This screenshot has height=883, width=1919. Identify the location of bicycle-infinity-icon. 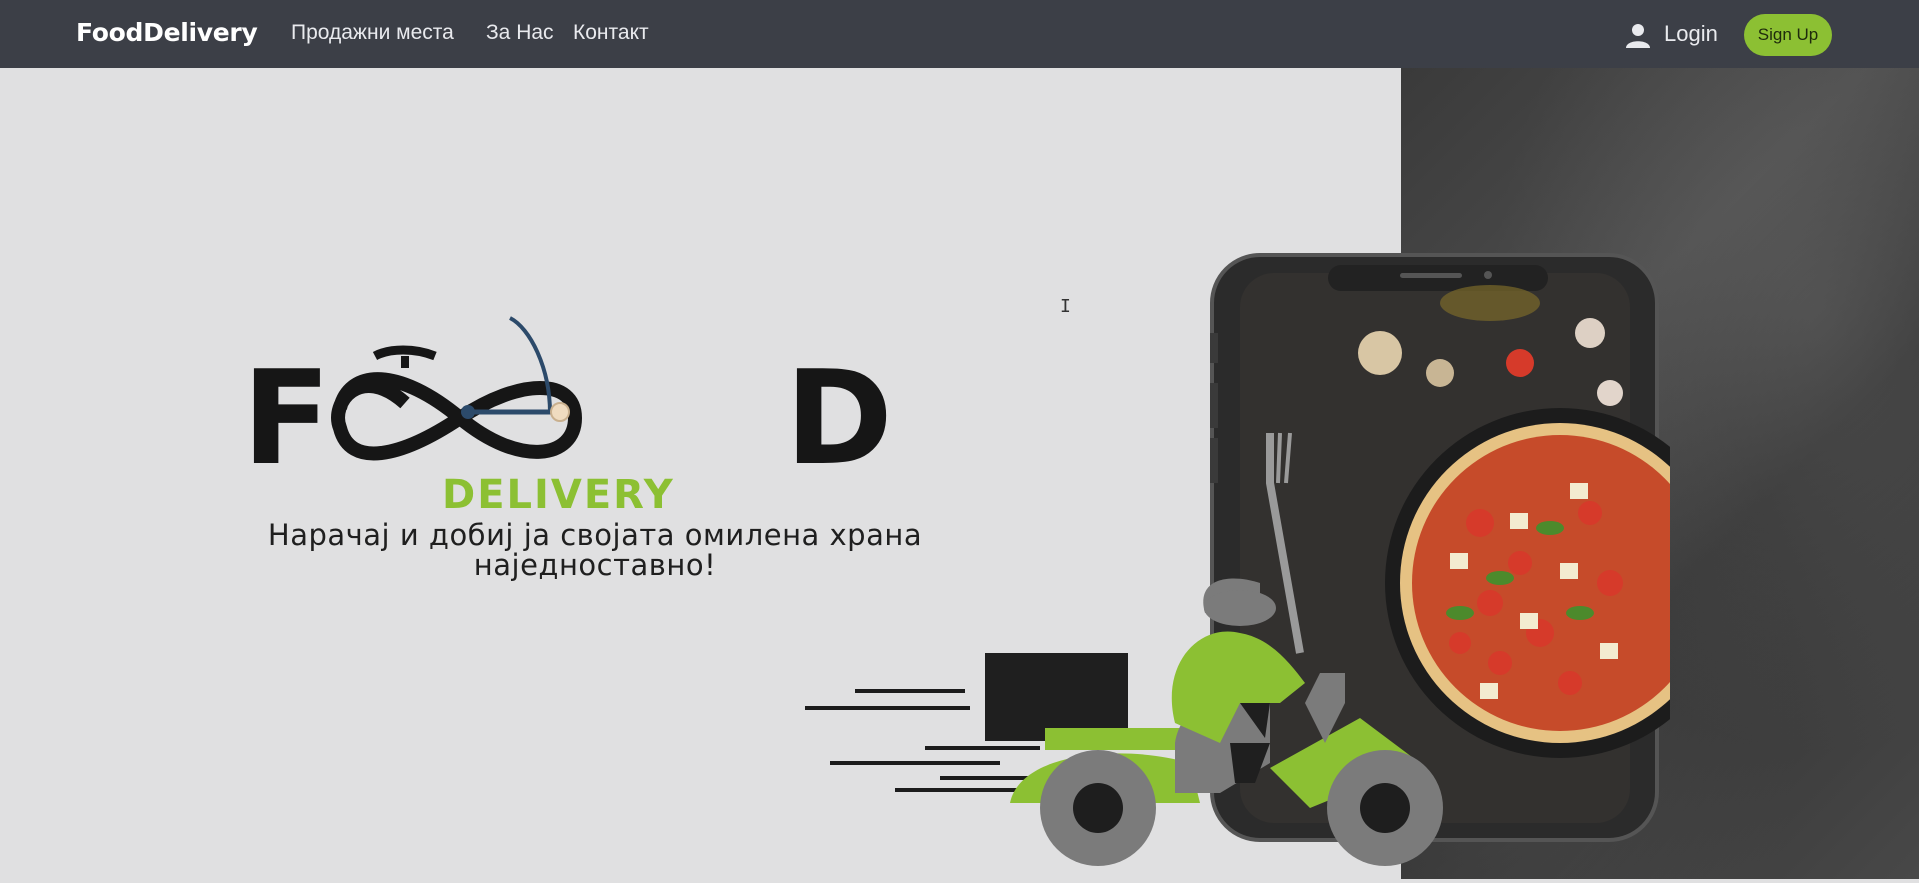
(457, 388).